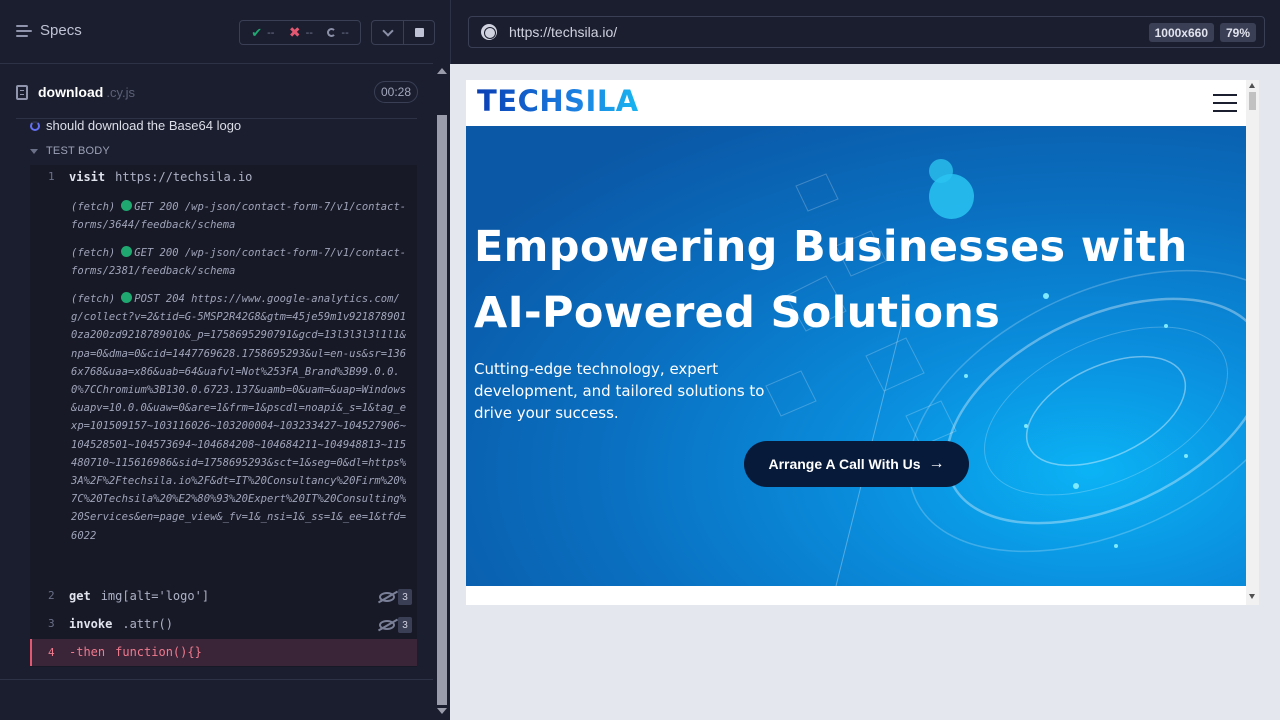 The width and height of the screenshot is (1280, 720). I want to click on document-icon, so click(22, 92).